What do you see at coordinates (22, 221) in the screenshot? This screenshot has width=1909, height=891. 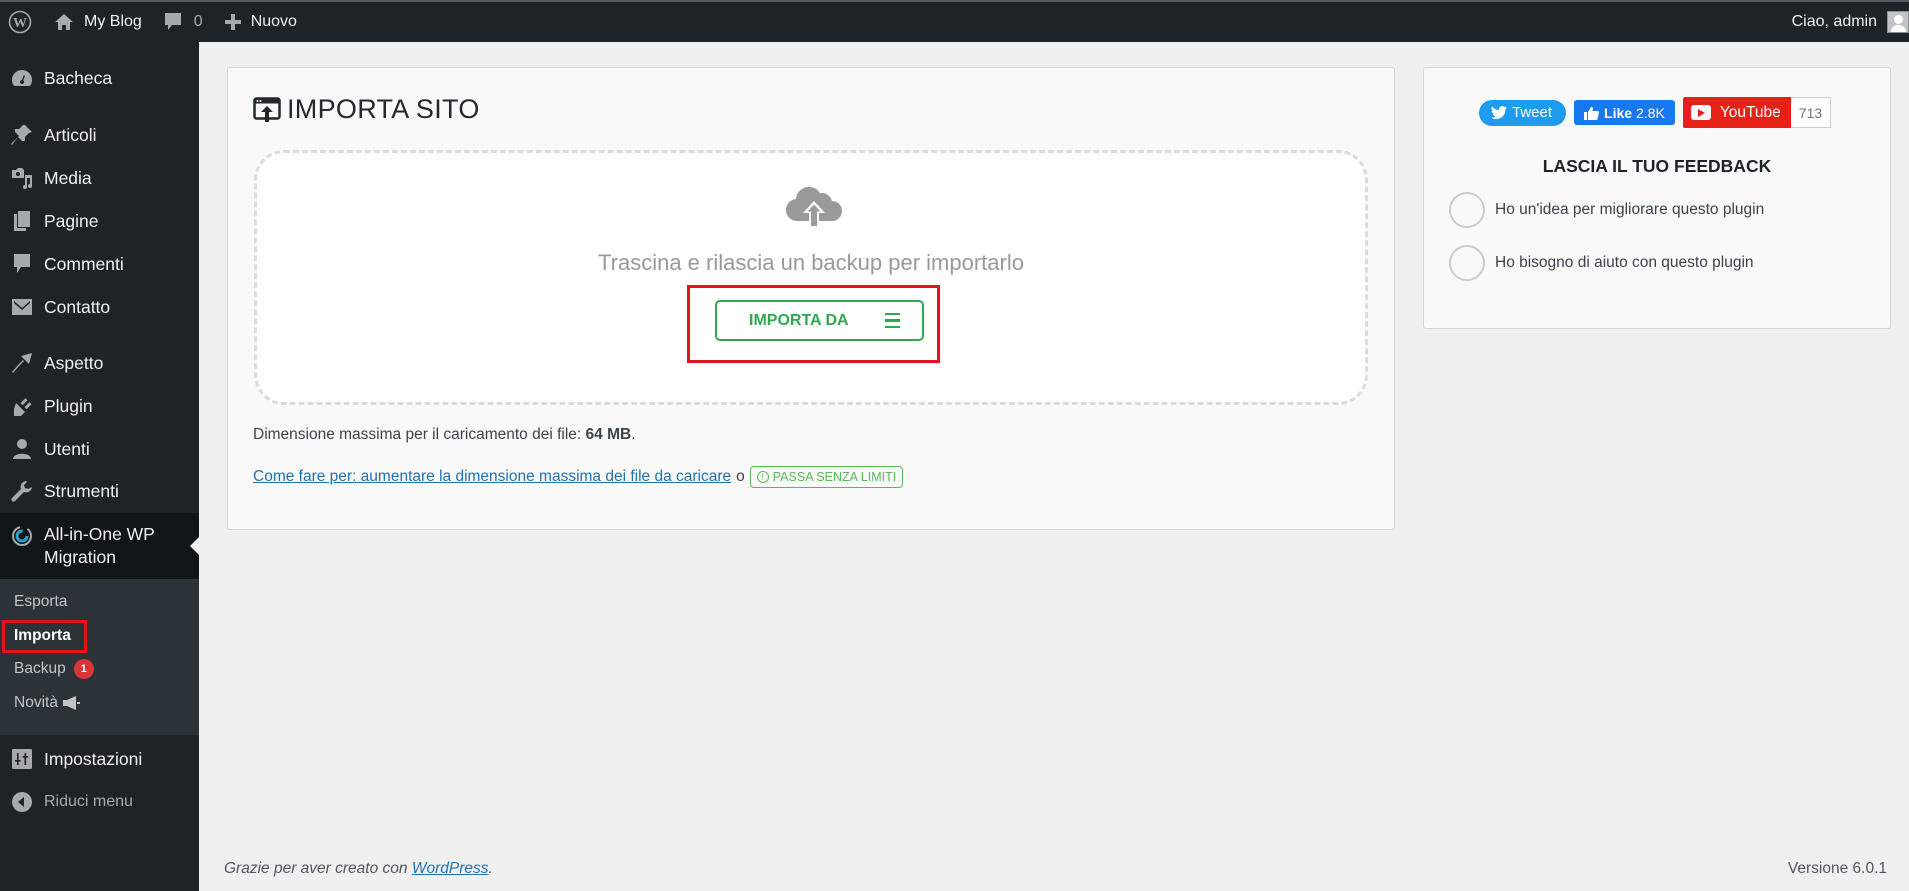 I see `pages-icon` at bounding box center [22, 221].